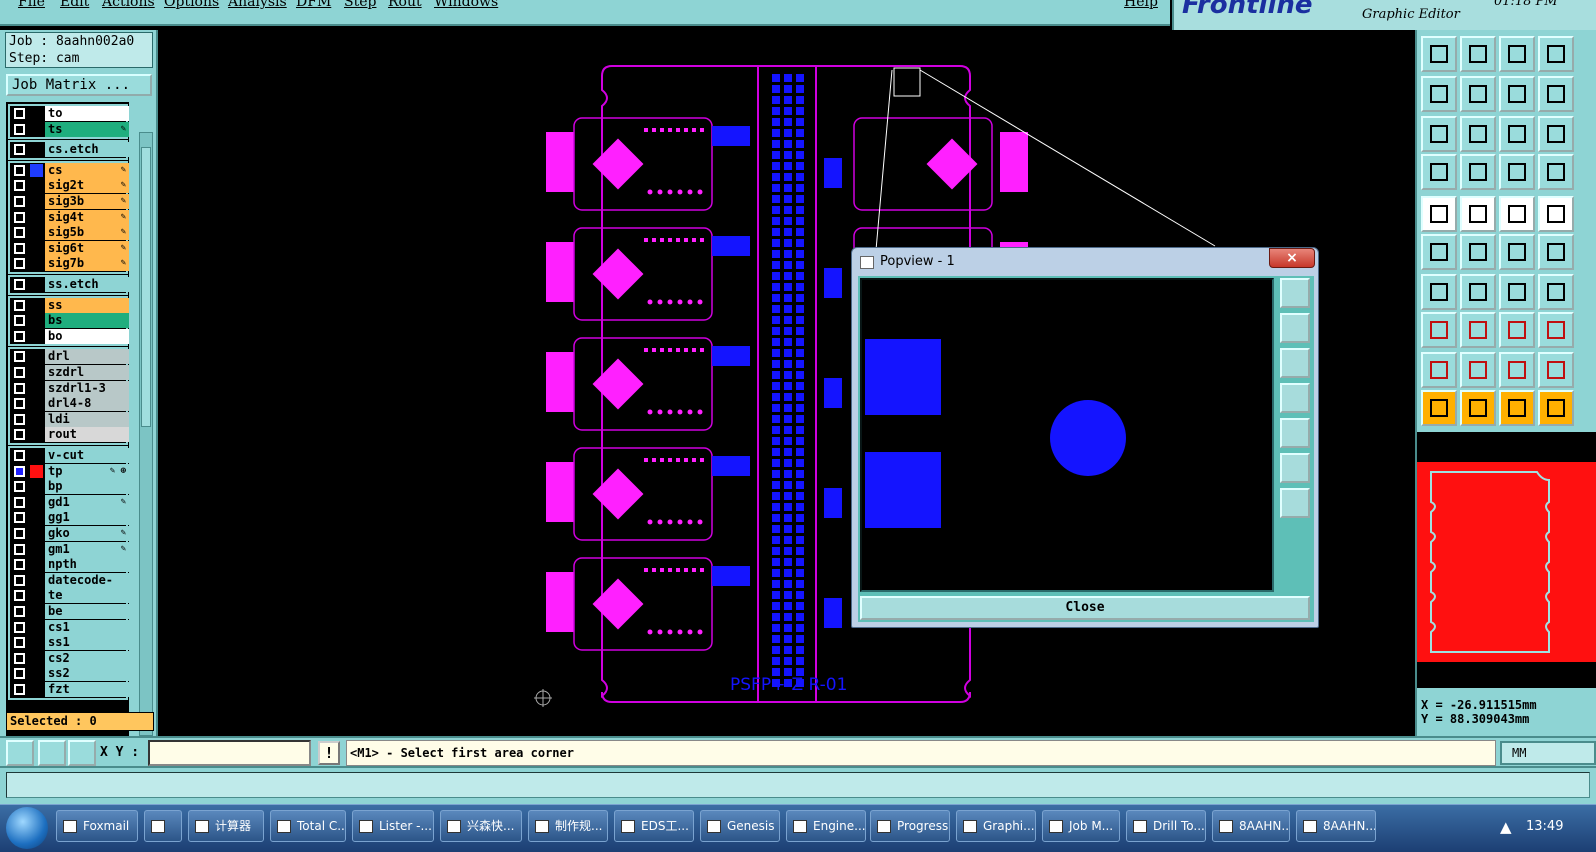  I want to click on layer-row-rout: rout, so click(69, 435).